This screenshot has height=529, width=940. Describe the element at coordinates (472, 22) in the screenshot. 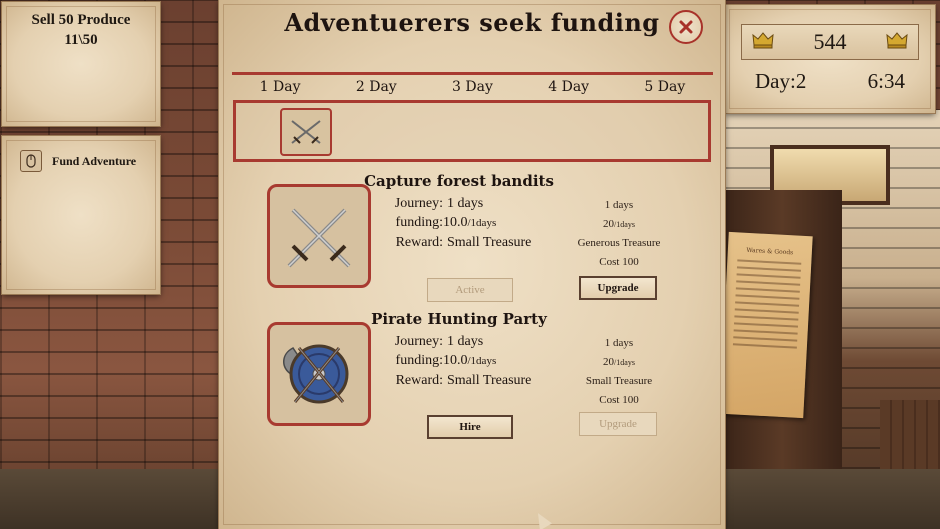

I see `dialog-title: Adventuerers seek funding` at that location.